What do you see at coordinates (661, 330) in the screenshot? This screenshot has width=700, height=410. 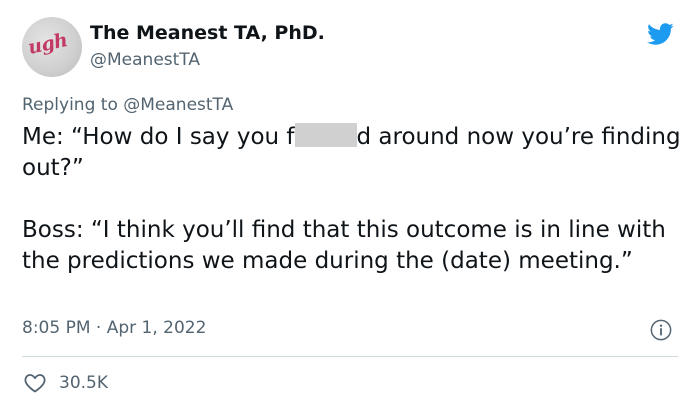 I see `info-icon` at bounding box center [661, 330].